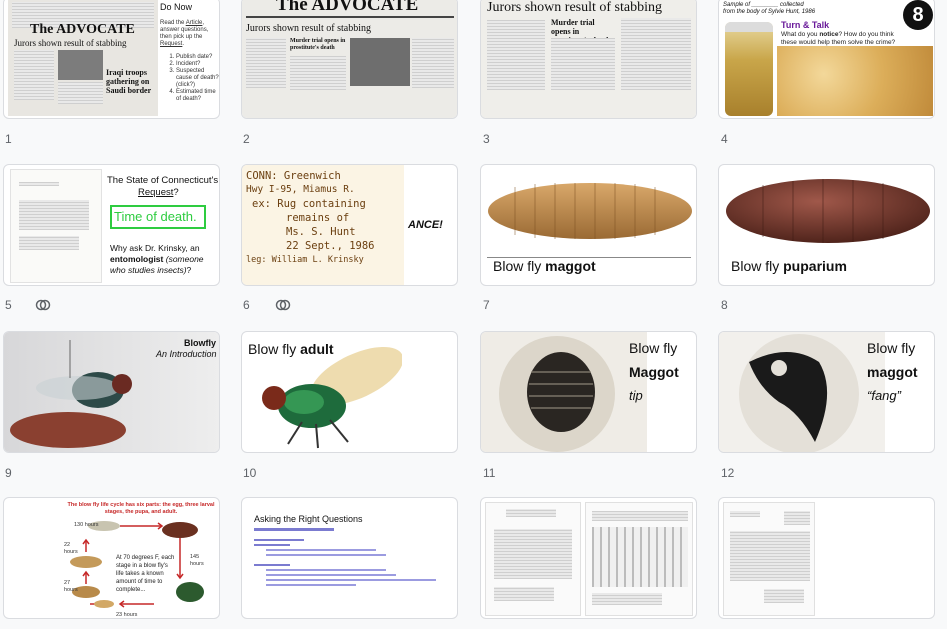  I want to click on slide-number: 7, so click(486, 305).